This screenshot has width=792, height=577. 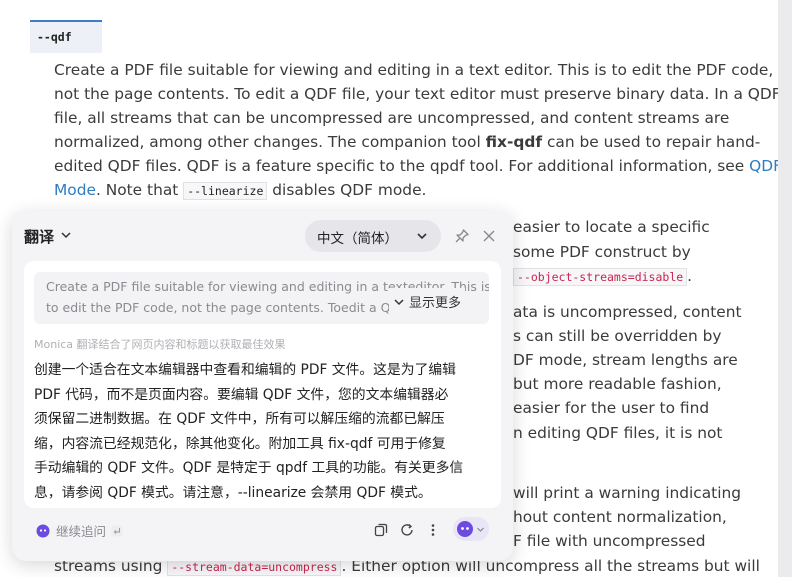 I want to click on show-more-label: 显示更多, so click(x=435, y=303).